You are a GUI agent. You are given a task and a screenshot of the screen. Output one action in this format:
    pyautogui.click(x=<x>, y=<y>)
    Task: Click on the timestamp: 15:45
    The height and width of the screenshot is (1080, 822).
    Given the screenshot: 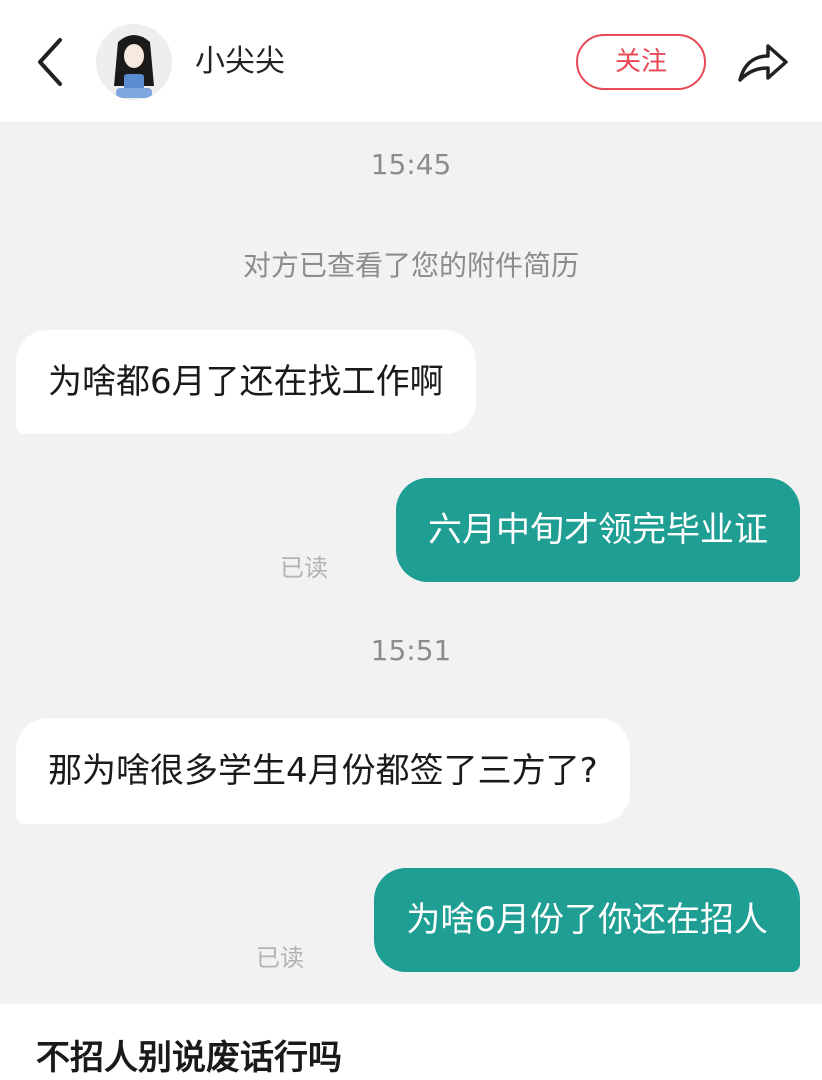 What is the action you would take?
    pyautogui.click(x=411, y=164)
    